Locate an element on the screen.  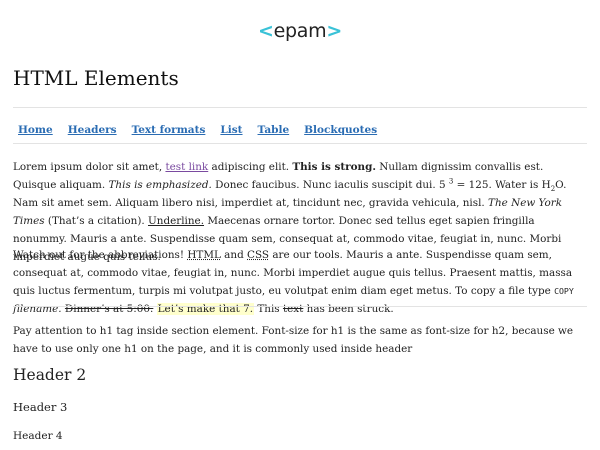
code-text: COPY is located at coordinates (564, 291).